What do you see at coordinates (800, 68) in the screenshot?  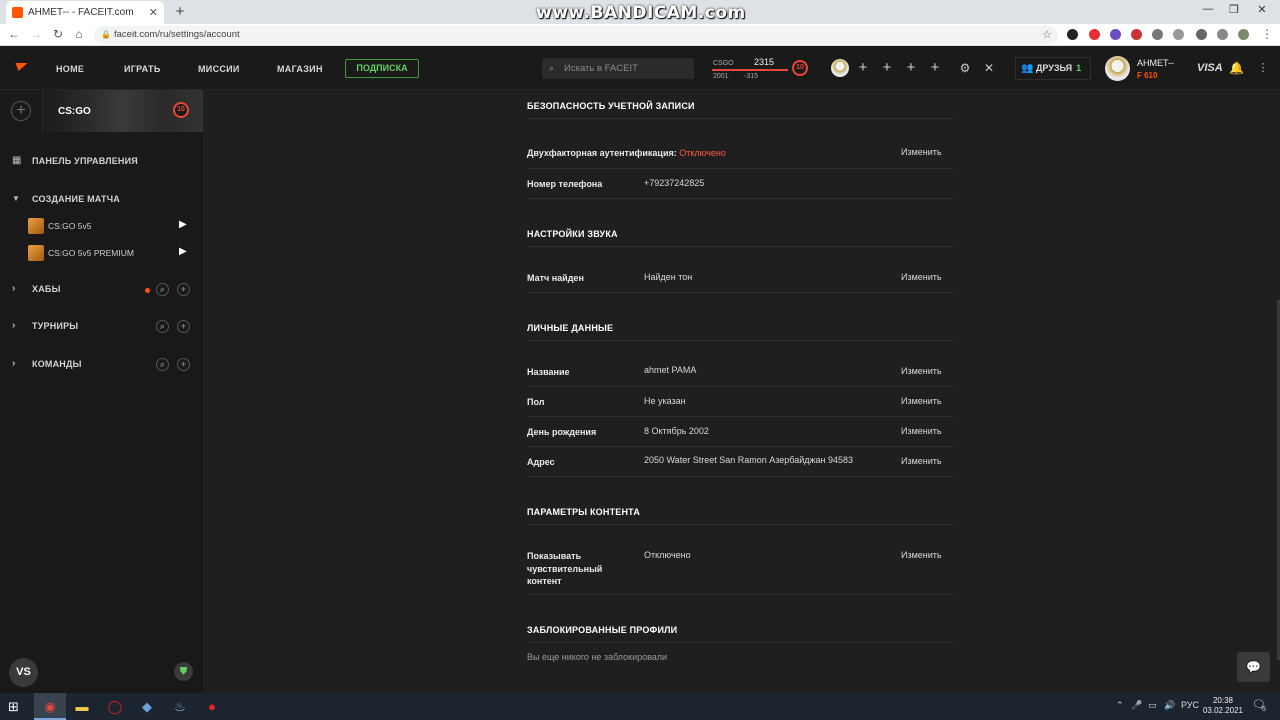 I see `skill-level-badge: 10` at bounding box center [800, 68].